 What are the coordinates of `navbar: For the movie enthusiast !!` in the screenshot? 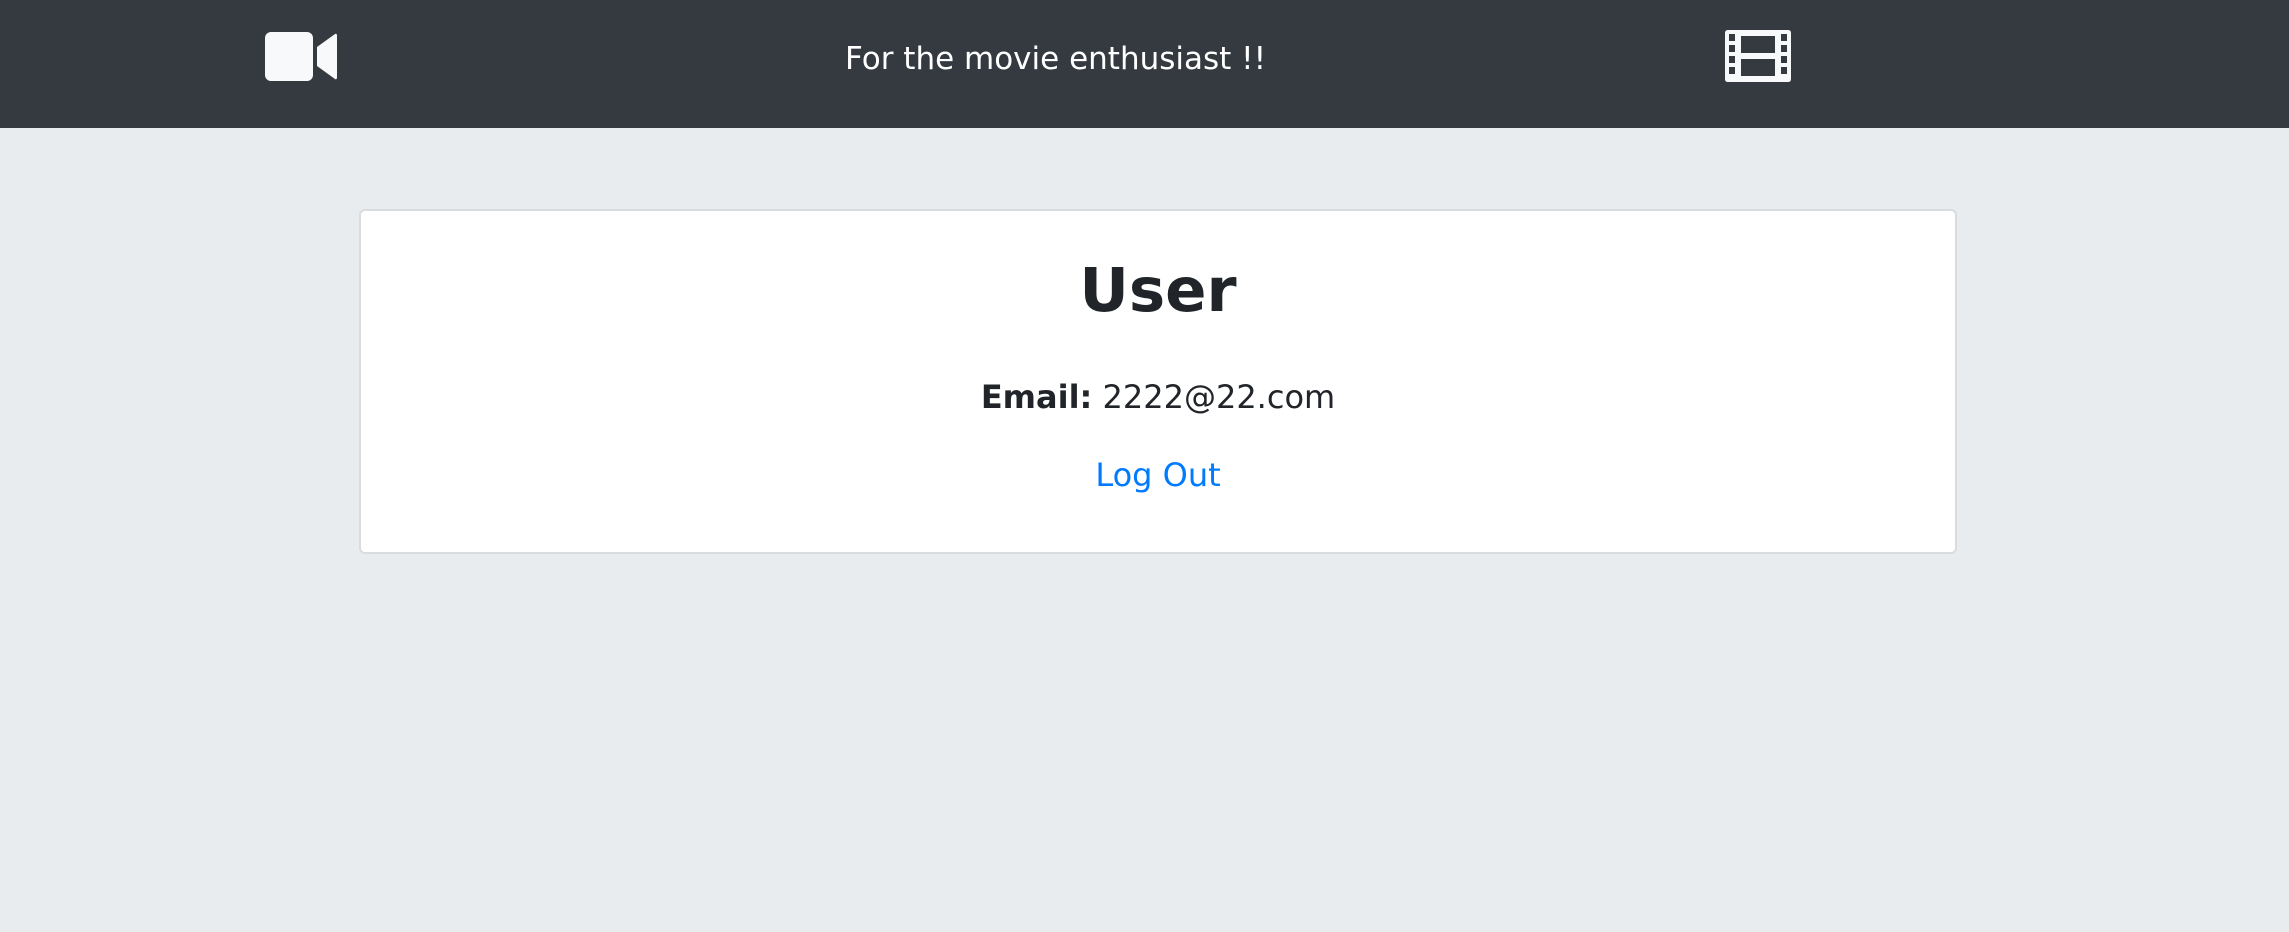 It's located at (1144, 64).